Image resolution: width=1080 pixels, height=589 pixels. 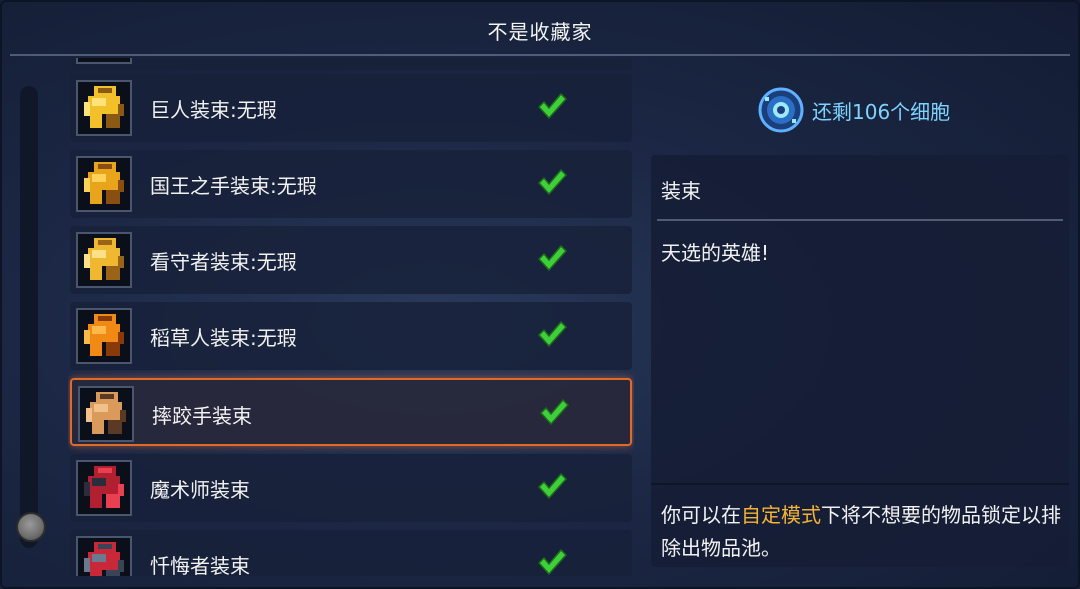 I want to click on outfit-label: 看守者装束:无瑕, so click(x=223, y=262).